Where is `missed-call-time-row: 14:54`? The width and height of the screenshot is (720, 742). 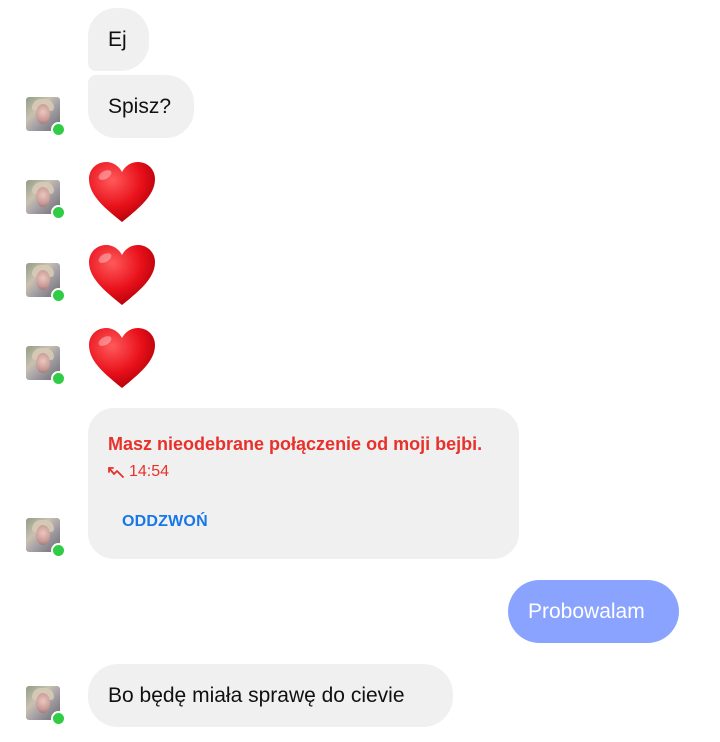 missed-call-time-row: 14:54 is located at coordinates (138, 472).